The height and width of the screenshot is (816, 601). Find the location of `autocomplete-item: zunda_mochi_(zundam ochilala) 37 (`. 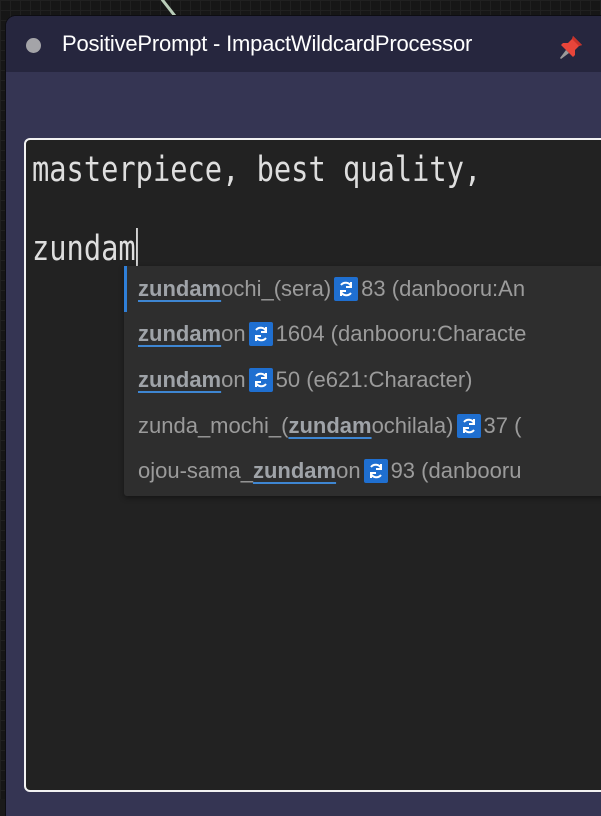

autocomplete-item: zunda_mochi_(zundam ochilala) 37 ( is located at coordinates (362, 426).